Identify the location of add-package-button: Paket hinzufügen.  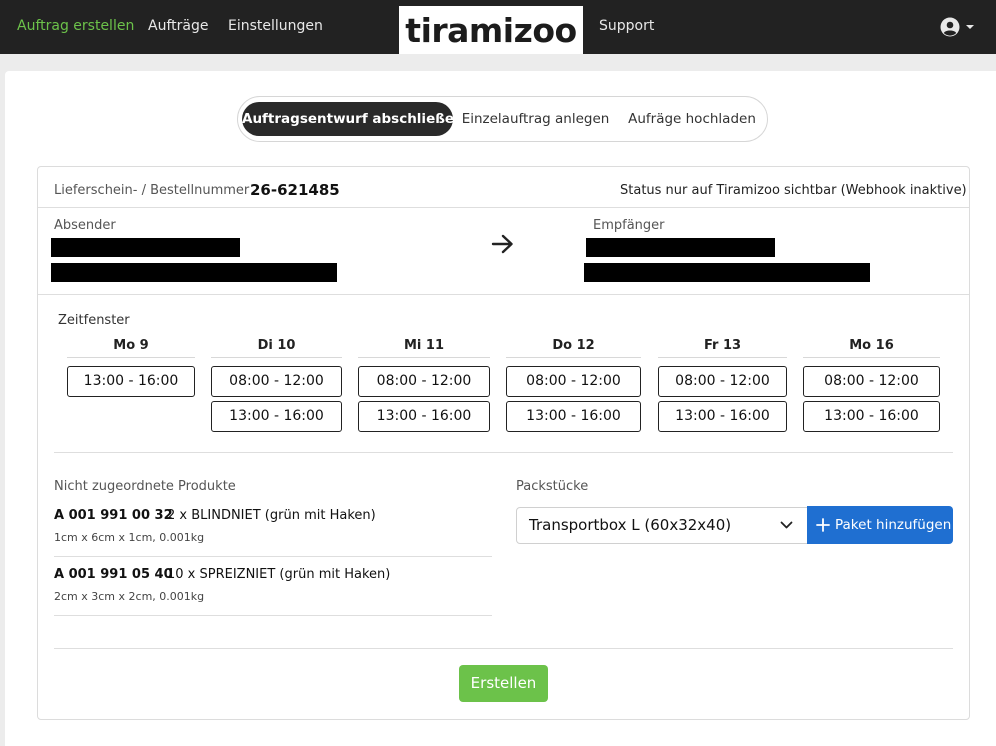
(880, 525).